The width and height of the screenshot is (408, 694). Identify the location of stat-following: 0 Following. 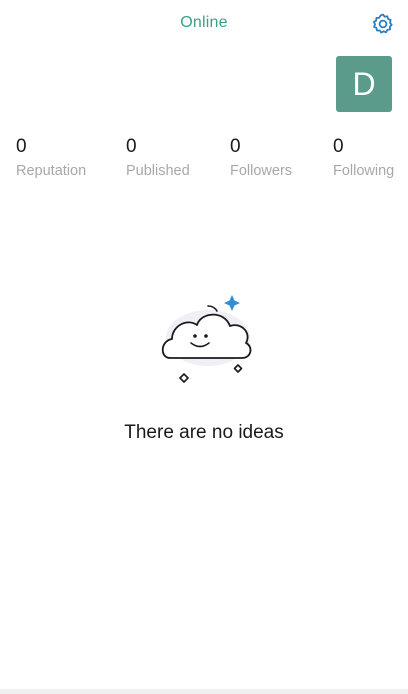
(363, 158).